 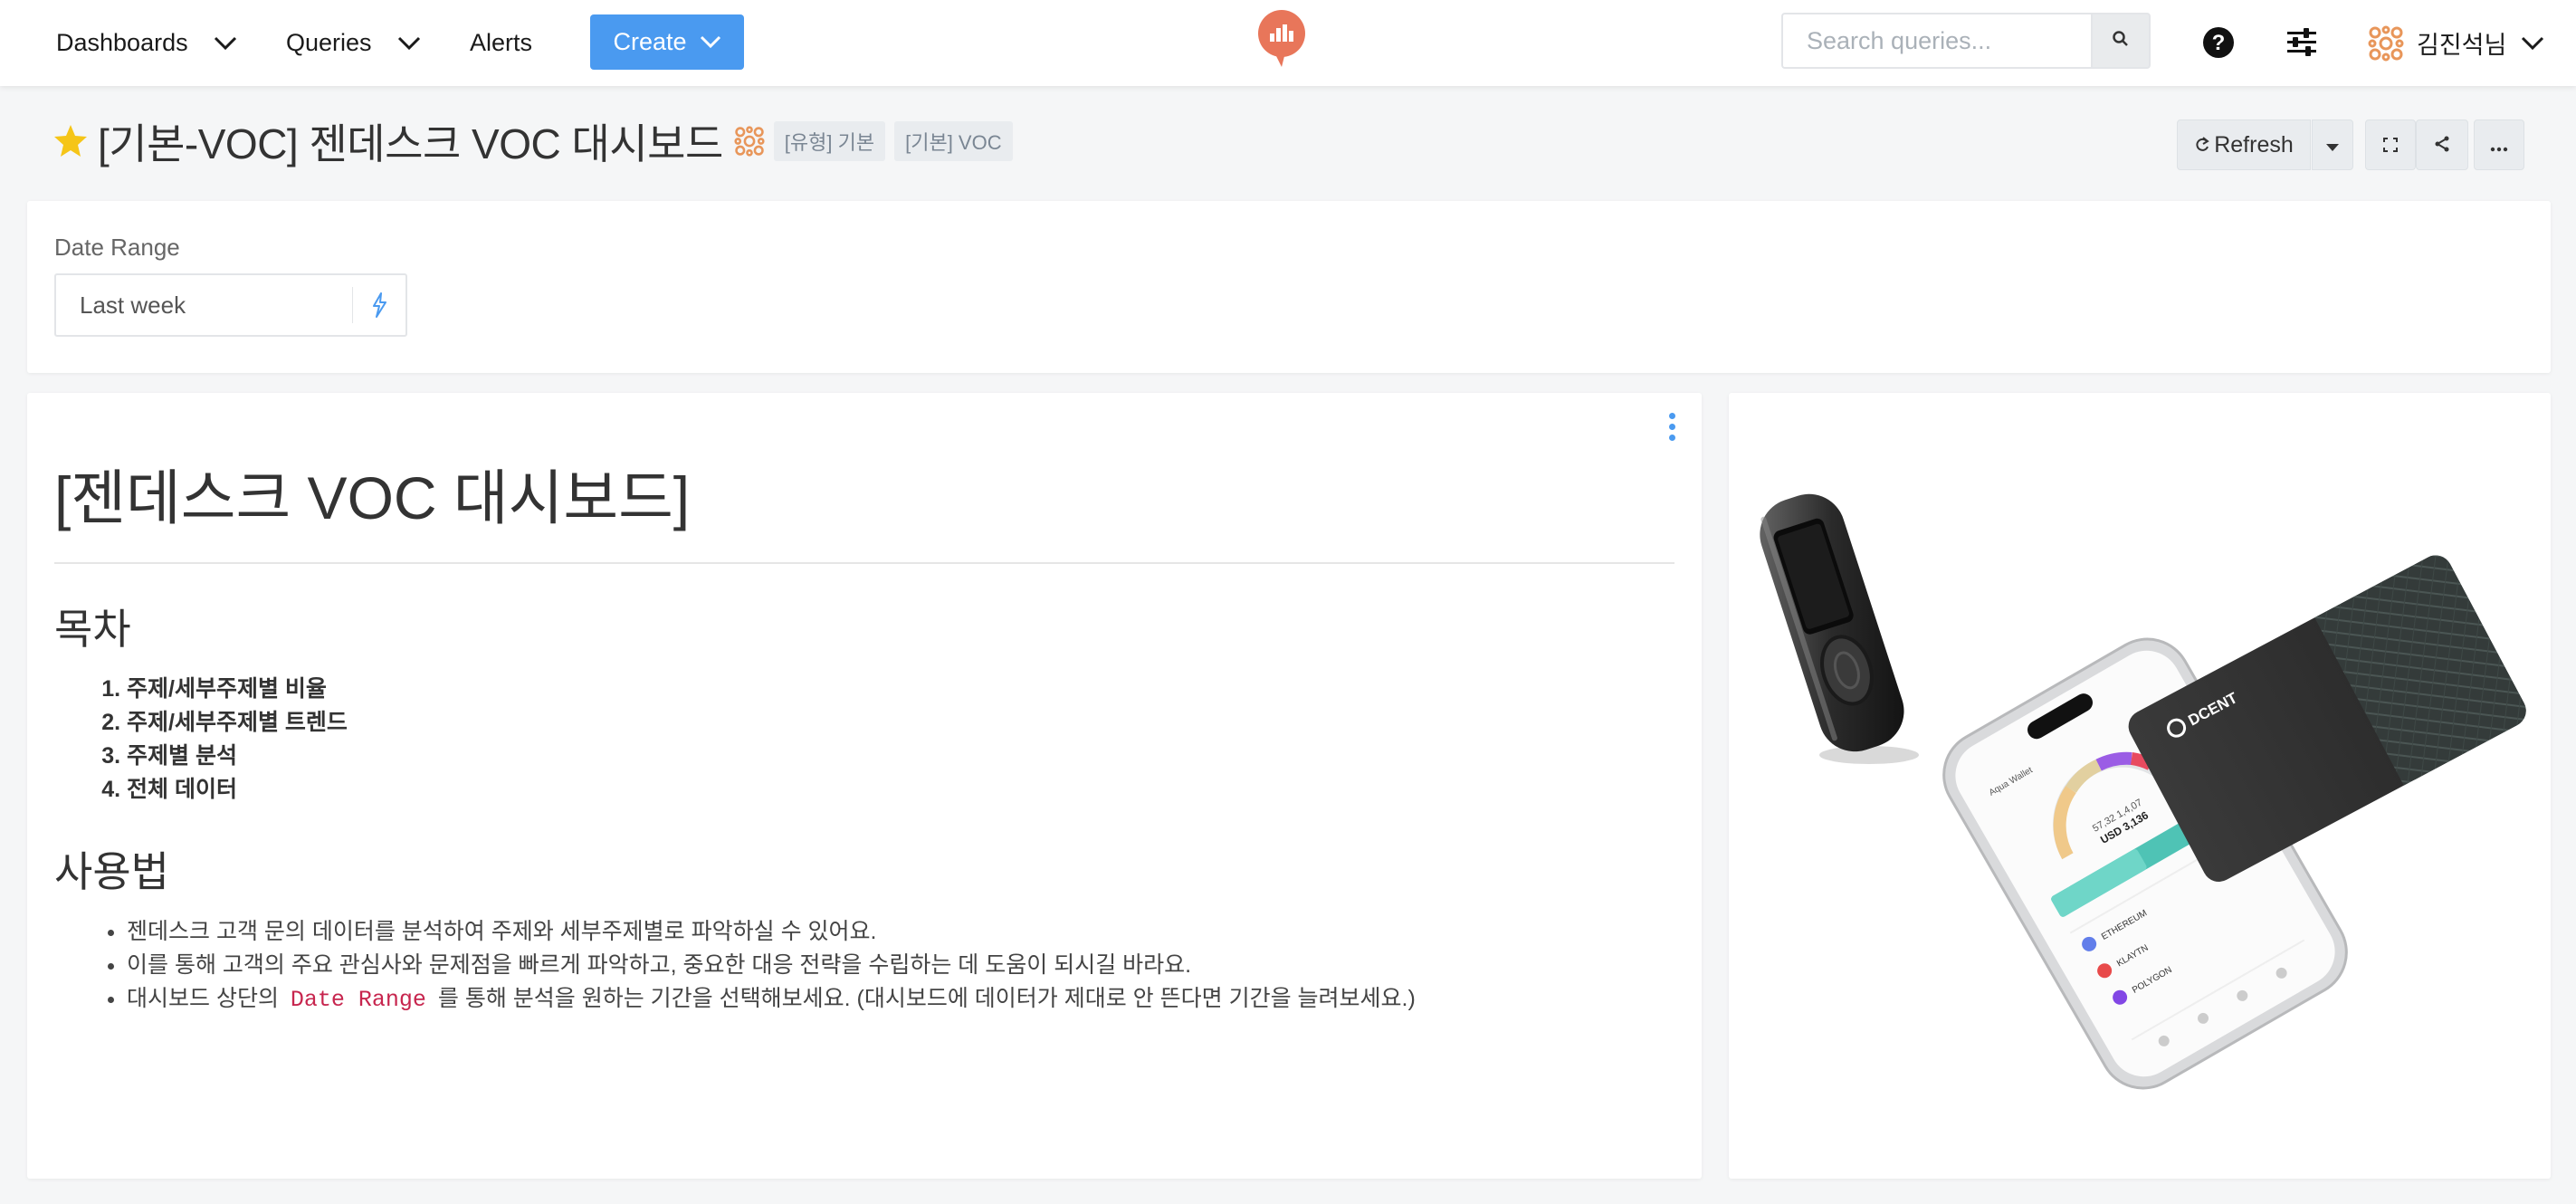 What do you see at coordinates (122, 42) in the screenshot?
I see `nav-dashboards-label: Dashboards` at bounding box center [122, 42].